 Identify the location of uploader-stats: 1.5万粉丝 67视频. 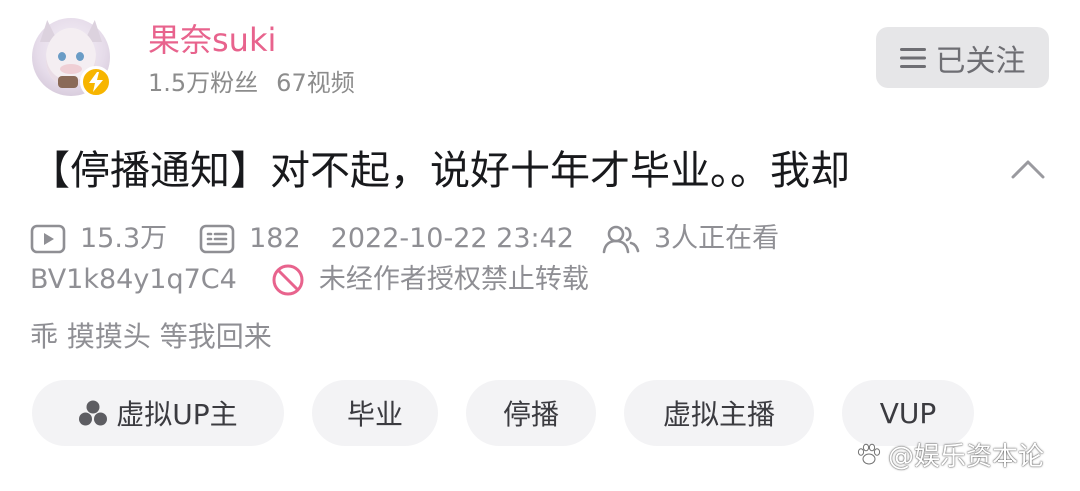
(251, 83).